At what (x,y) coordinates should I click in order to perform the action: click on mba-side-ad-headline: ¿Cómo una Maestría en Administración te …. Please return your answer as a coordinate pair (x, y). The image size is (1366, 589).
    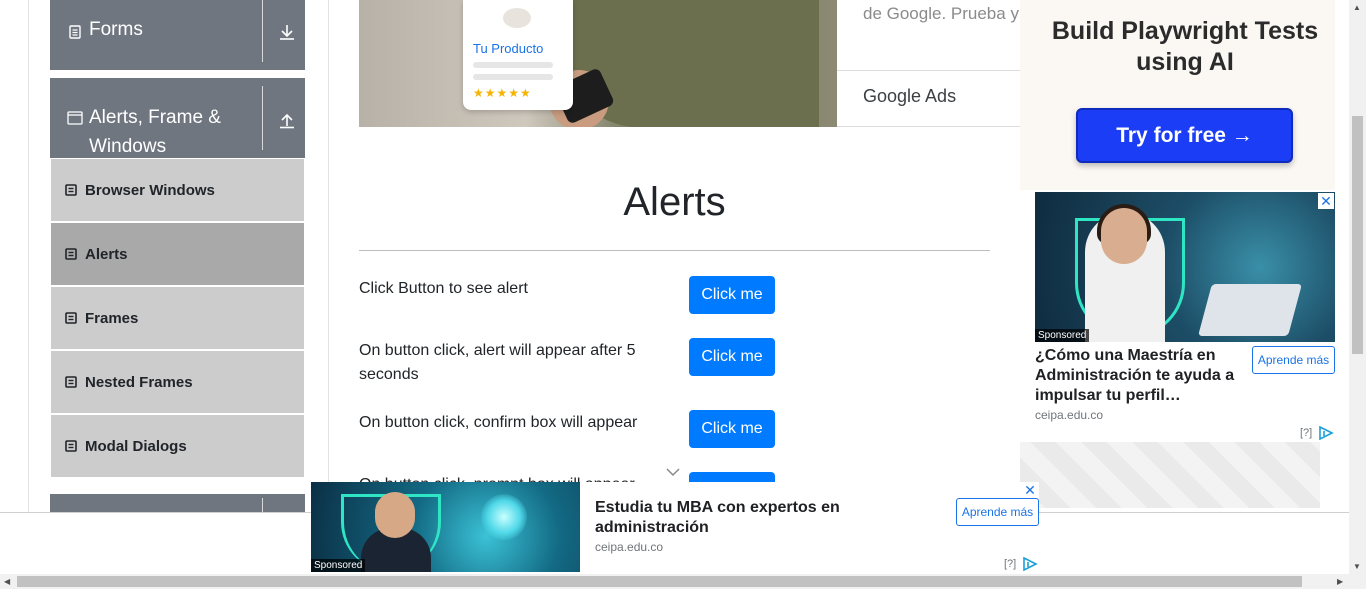
    Looking at the image, I should click on (1140, 376).